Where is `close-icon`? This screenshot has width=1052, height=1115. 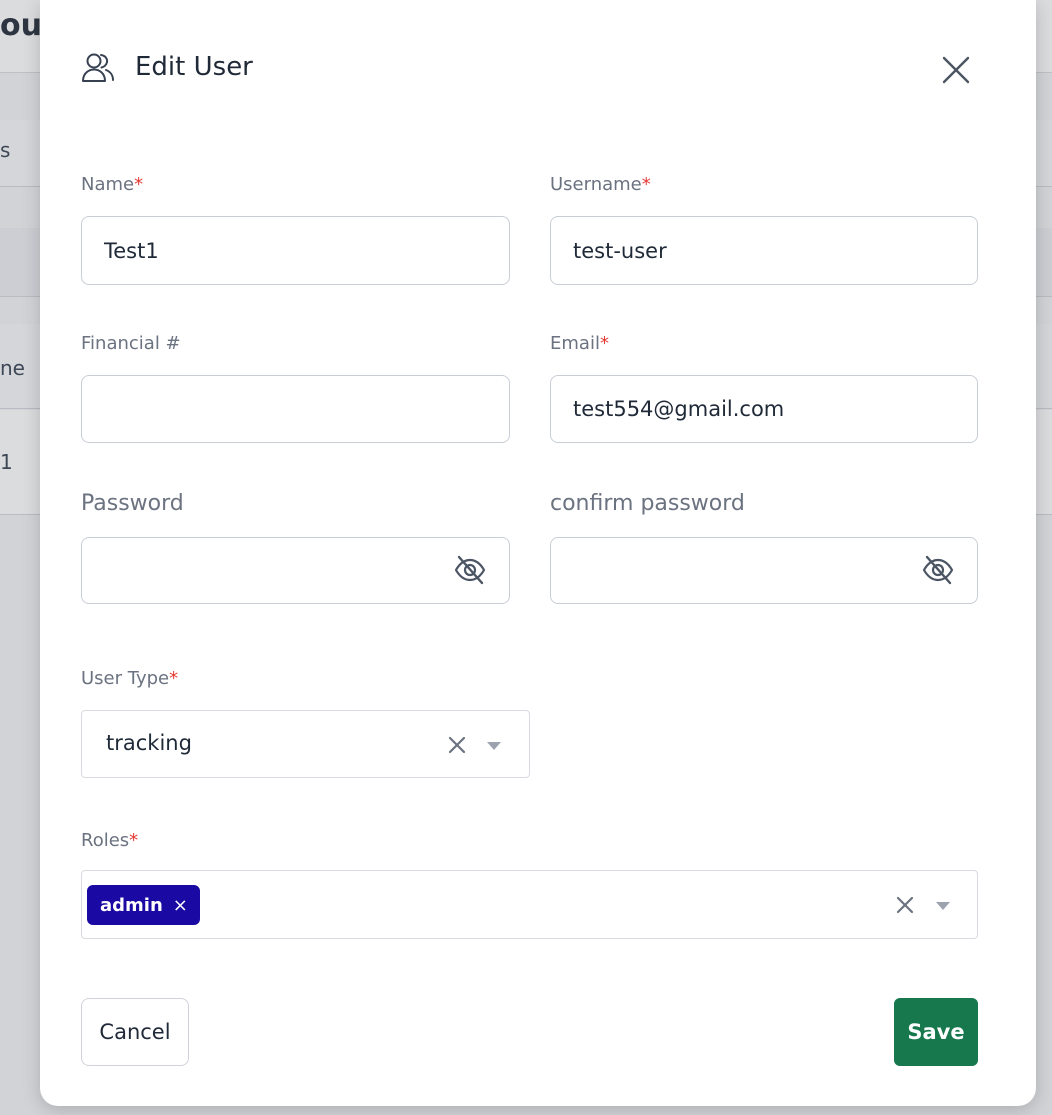 close-icon is located at coordinates (956, 70).